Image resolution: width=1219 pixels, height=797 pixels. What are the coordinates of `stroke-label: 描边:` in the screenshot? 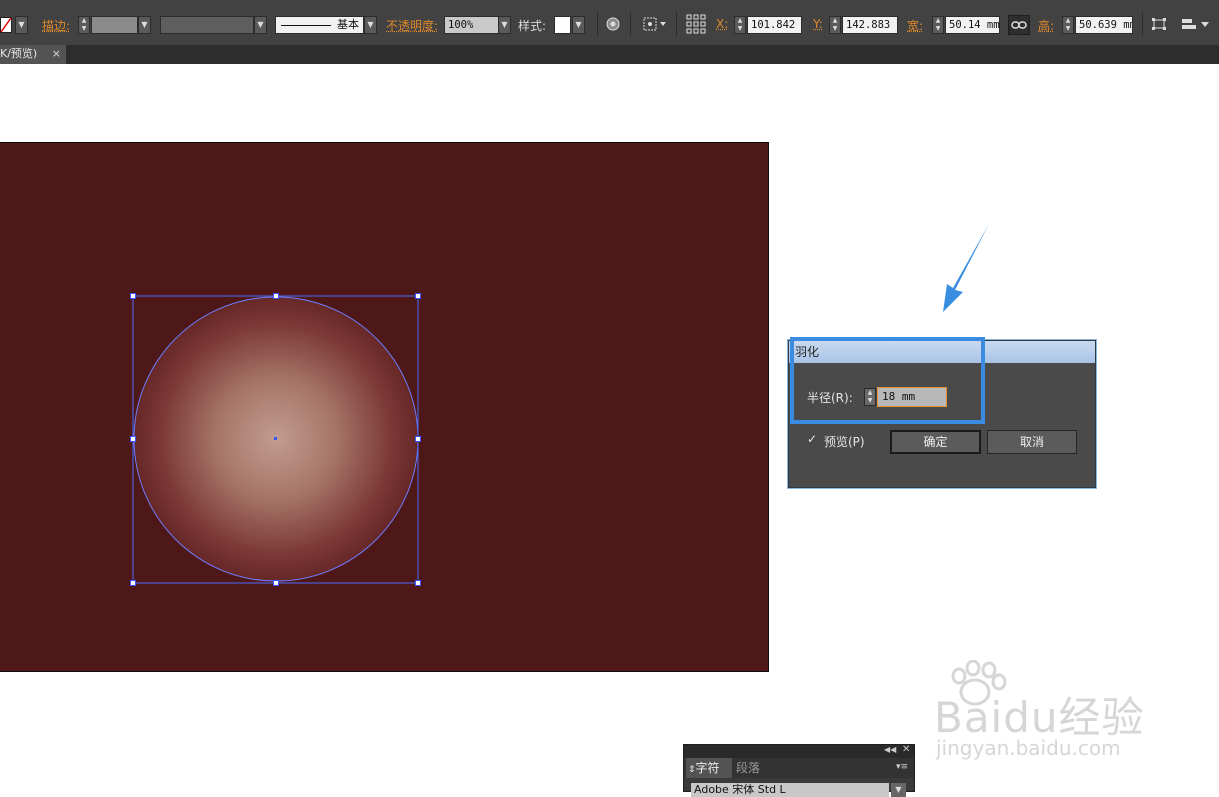 It's located at (56, 25).